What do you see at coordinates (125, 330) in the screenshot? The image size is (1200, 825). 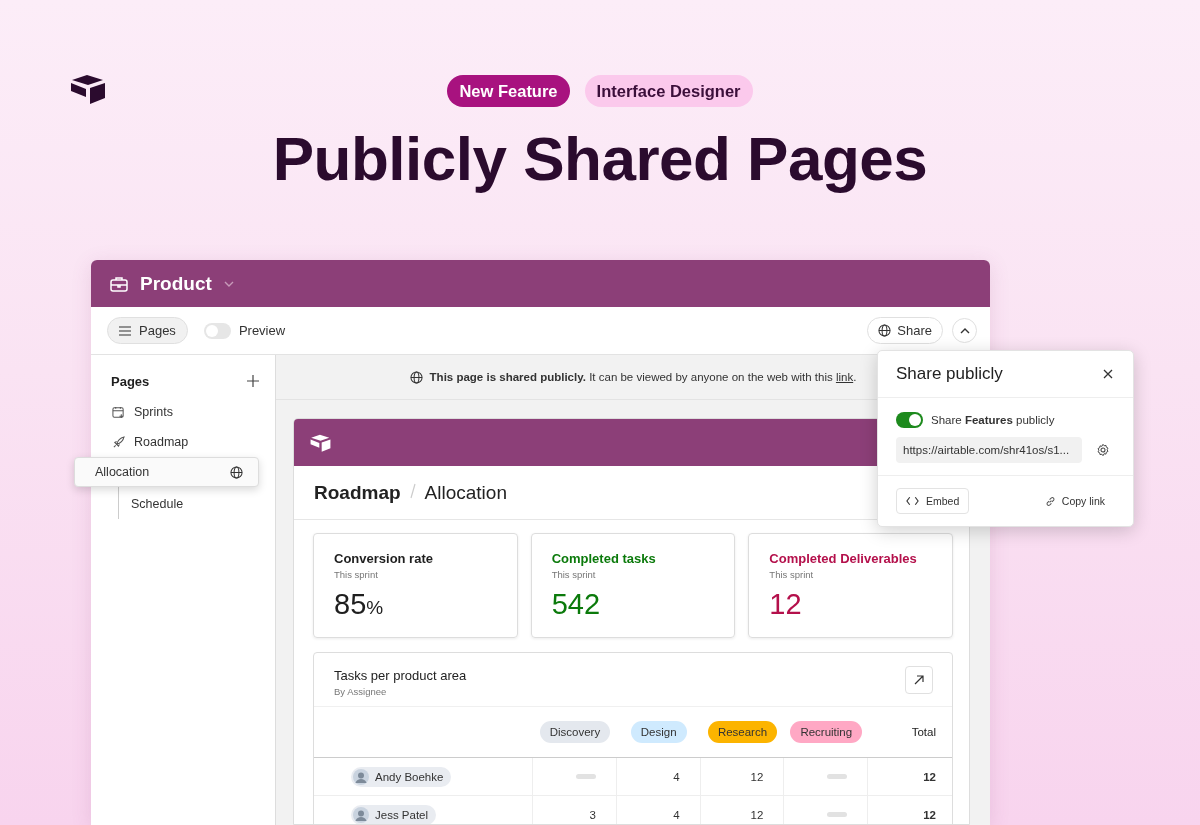 I see `menu-icon` at bounding box center [125, 330].